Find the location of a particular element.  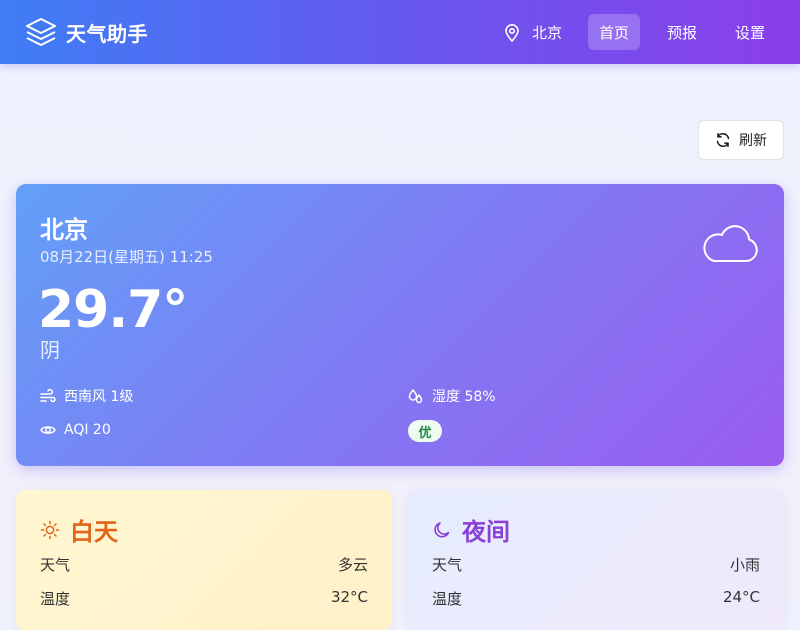

city-name: 北京 is located at coordinates (64, 230).